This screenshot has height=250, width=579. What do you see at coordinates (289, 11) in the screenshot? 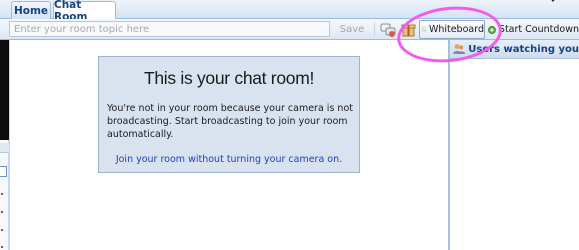
I see `tab-bar: Home Chat Room` at bounding box center [289, 11].